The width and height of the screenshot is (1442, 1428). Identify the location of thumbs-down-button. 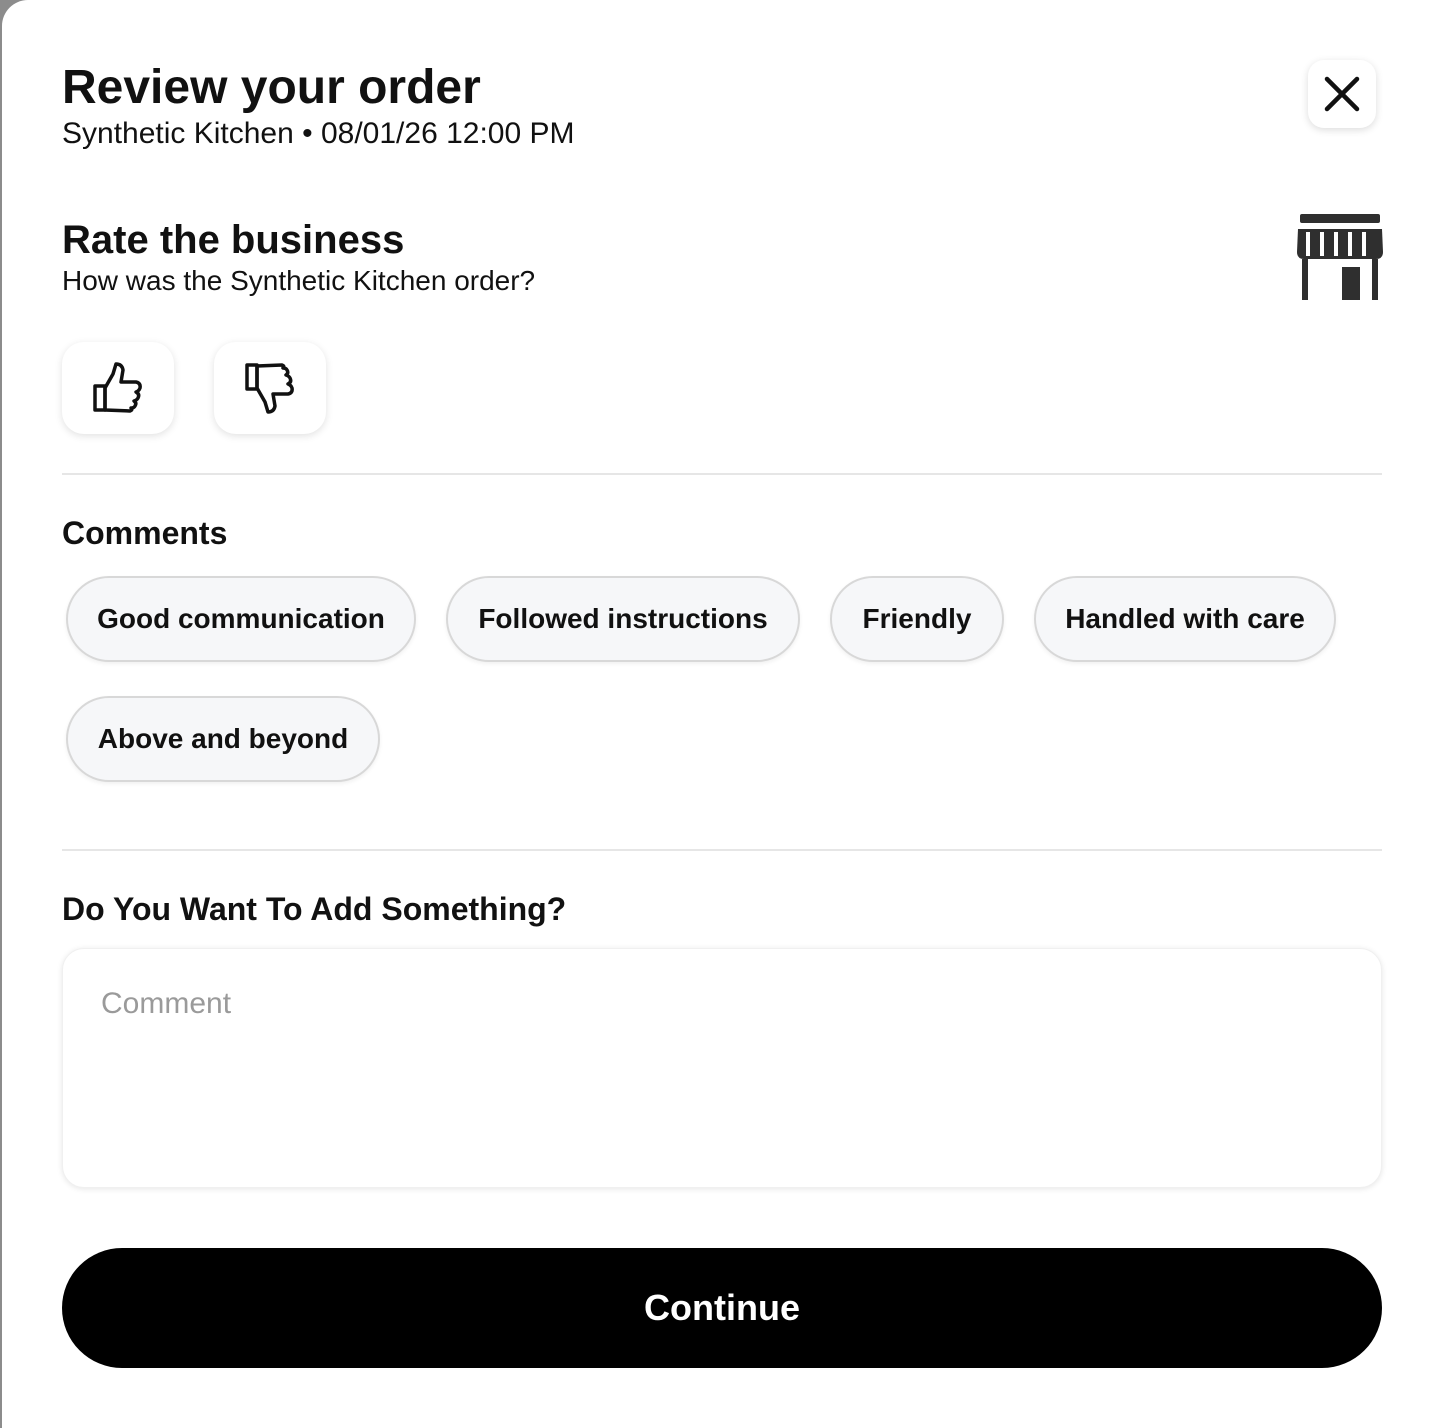
(270, 388).